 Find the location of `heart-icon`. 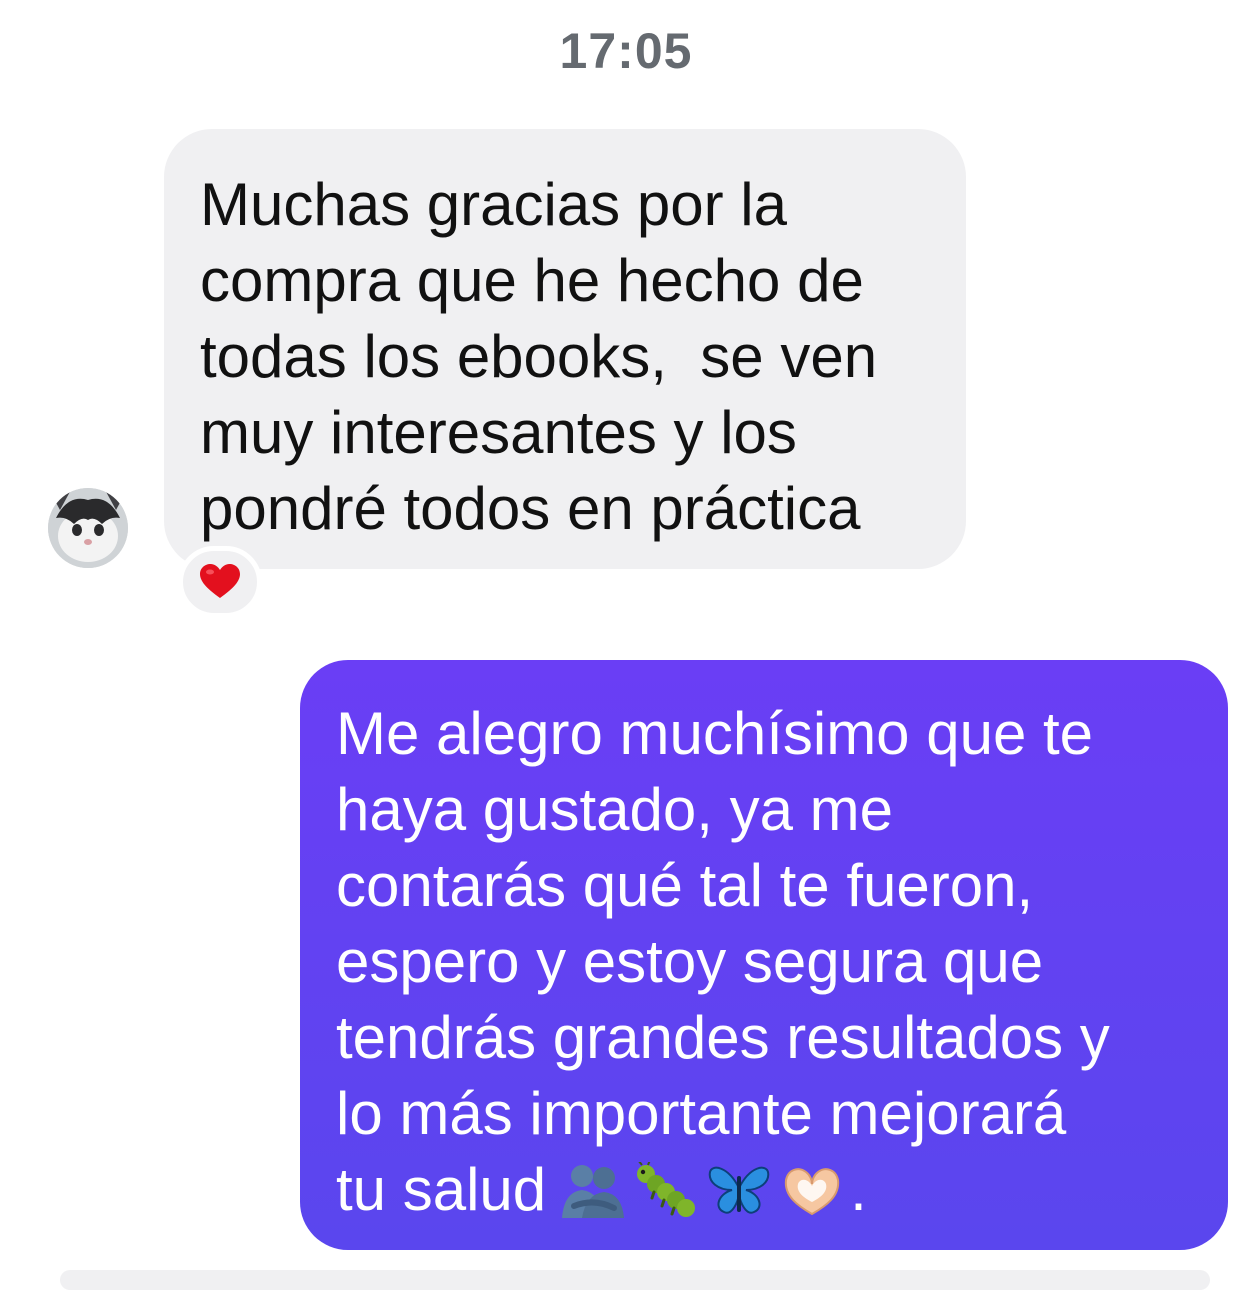

heart-icon is located at coordinates (220, 581).